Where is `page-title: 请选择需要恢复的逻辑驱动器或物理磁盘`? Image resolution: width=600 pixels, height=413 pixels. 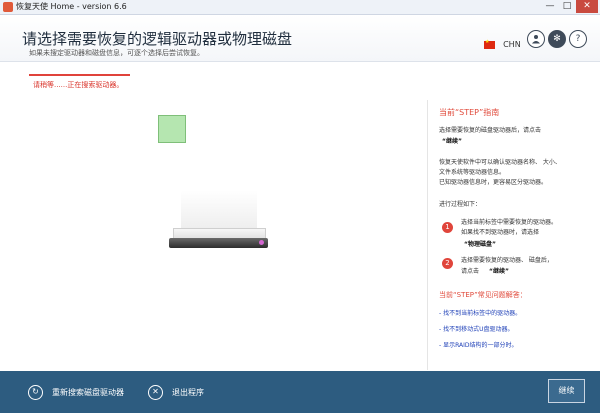
page-title: 请选择需要恢复的逻辑驱动器或物理磁盘 is located at coordinates (157, 39).